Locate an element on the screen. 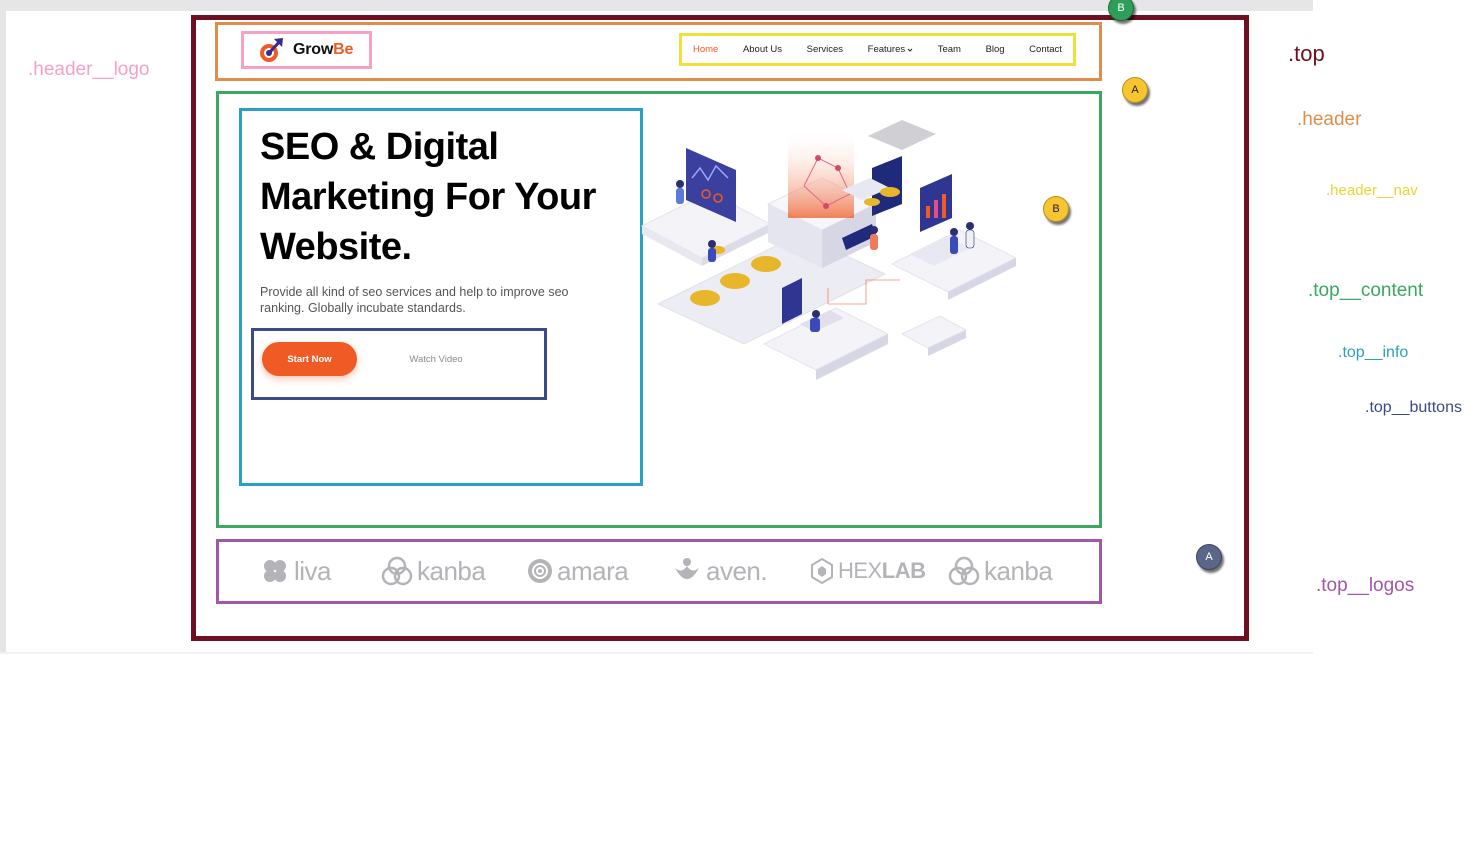 Image resolution: width=1481 pixels, height=867 pixels. at-circle-icon is located at coordinates (540, 571).